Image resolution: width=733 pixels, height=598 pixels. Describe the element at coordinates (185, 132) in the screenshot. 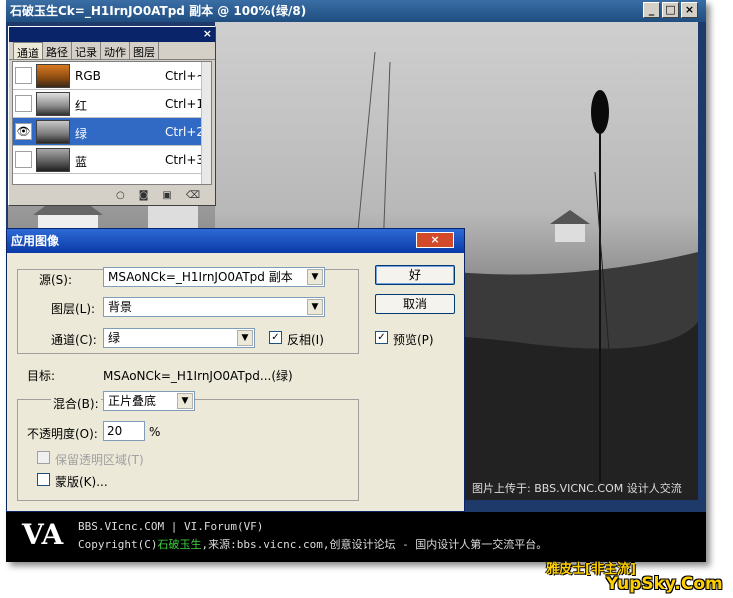

I see `channel-shortcut: Ctrl+2` at that location.